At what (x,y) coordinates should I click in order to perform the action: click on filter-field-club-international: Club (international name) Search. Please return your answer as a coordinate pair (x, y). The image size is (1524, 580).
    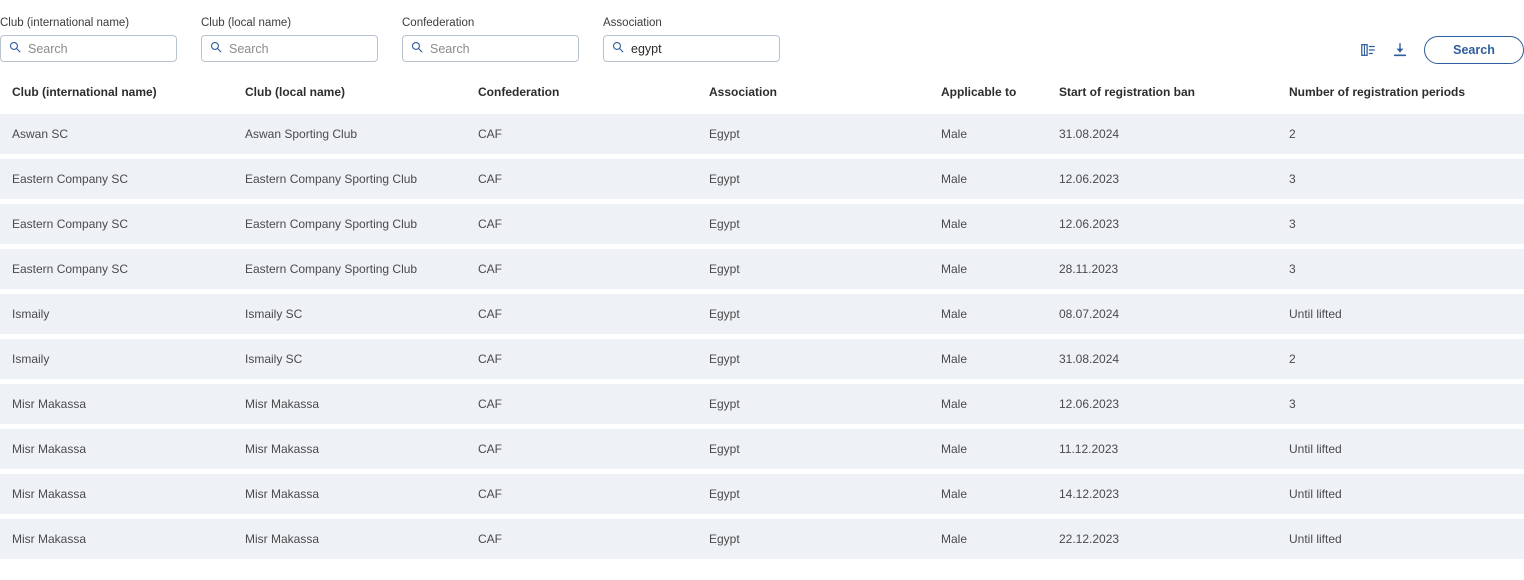
    Looking at the image, I should click on (88, 39).